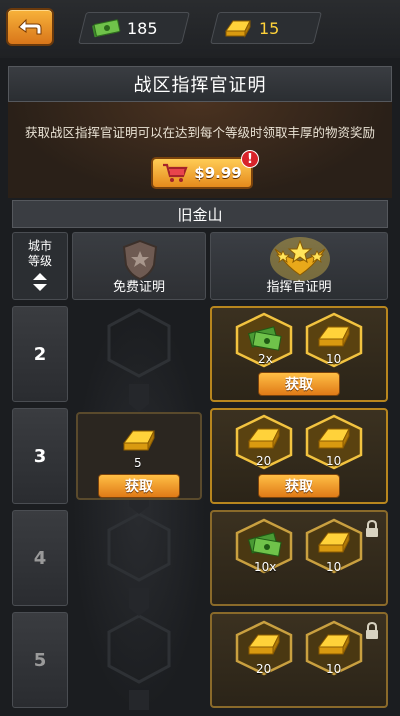 Image resolution: width=400 pixels, height=716 pixels. I want to click on back-arrow-icon, so click(30, 26).